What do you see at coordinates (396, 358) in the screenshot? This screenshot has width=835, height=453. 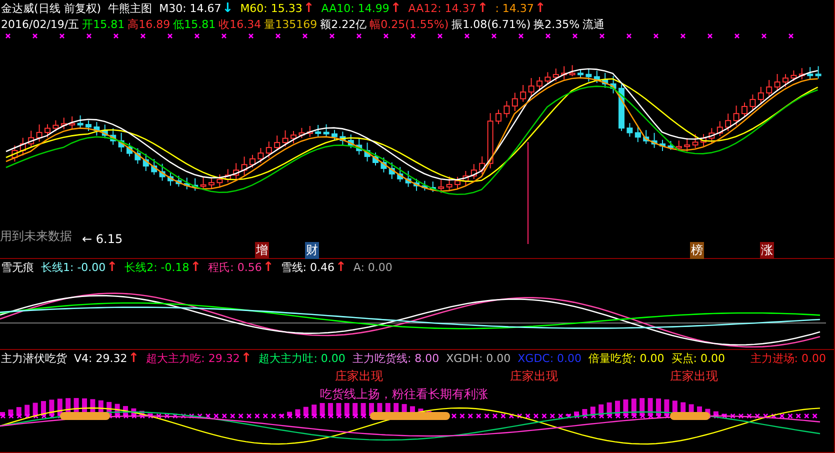 I see `indicator-value: 主力吃货线: 8.00` at bounding box center [396, 358].